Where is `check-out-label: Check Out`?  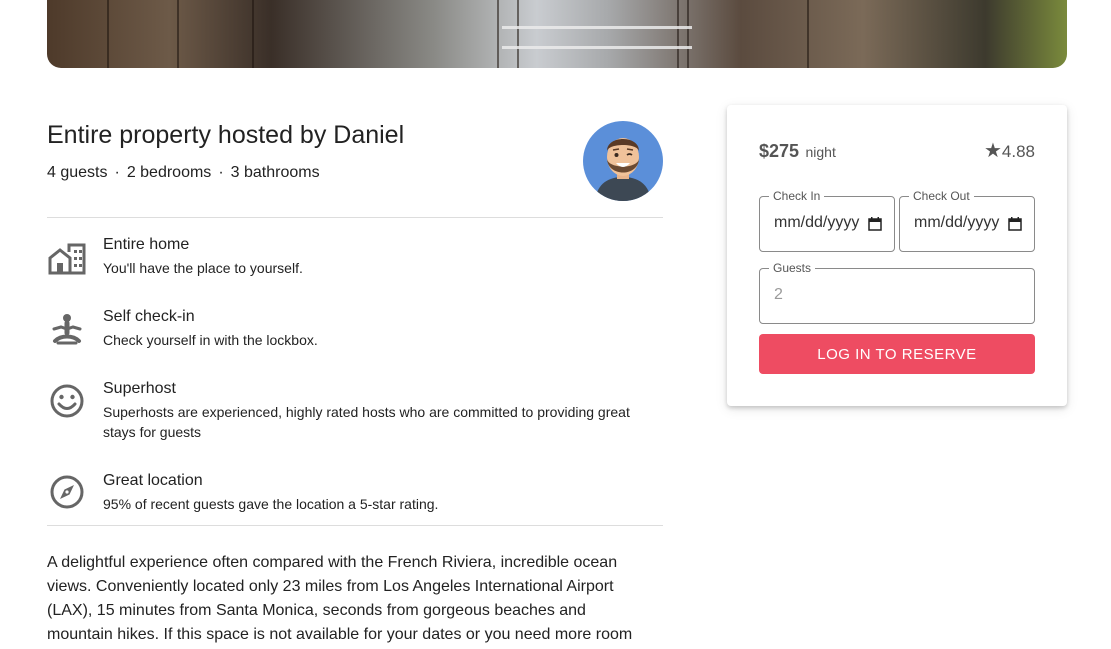 check-out-label: Check Out is located at coordinates (941, 196).